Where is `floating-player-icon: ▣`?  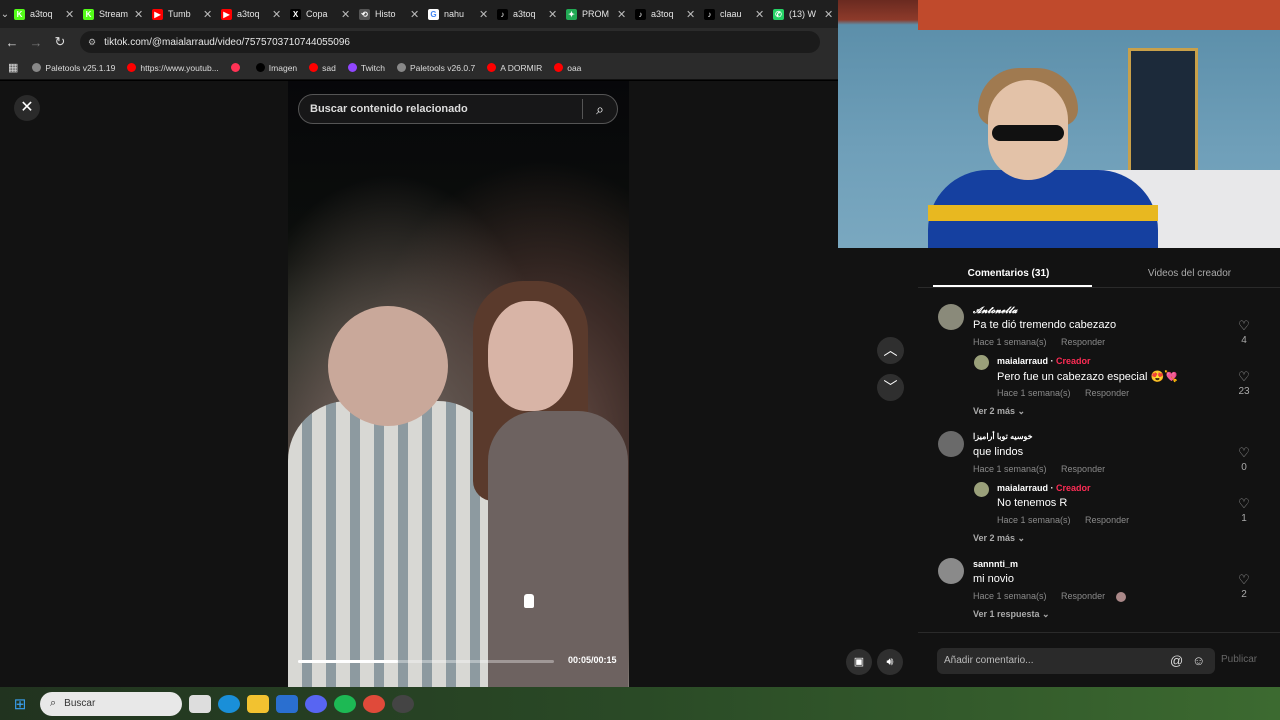 floating-player-icon: ▣ is located at coordinates (859, 662).